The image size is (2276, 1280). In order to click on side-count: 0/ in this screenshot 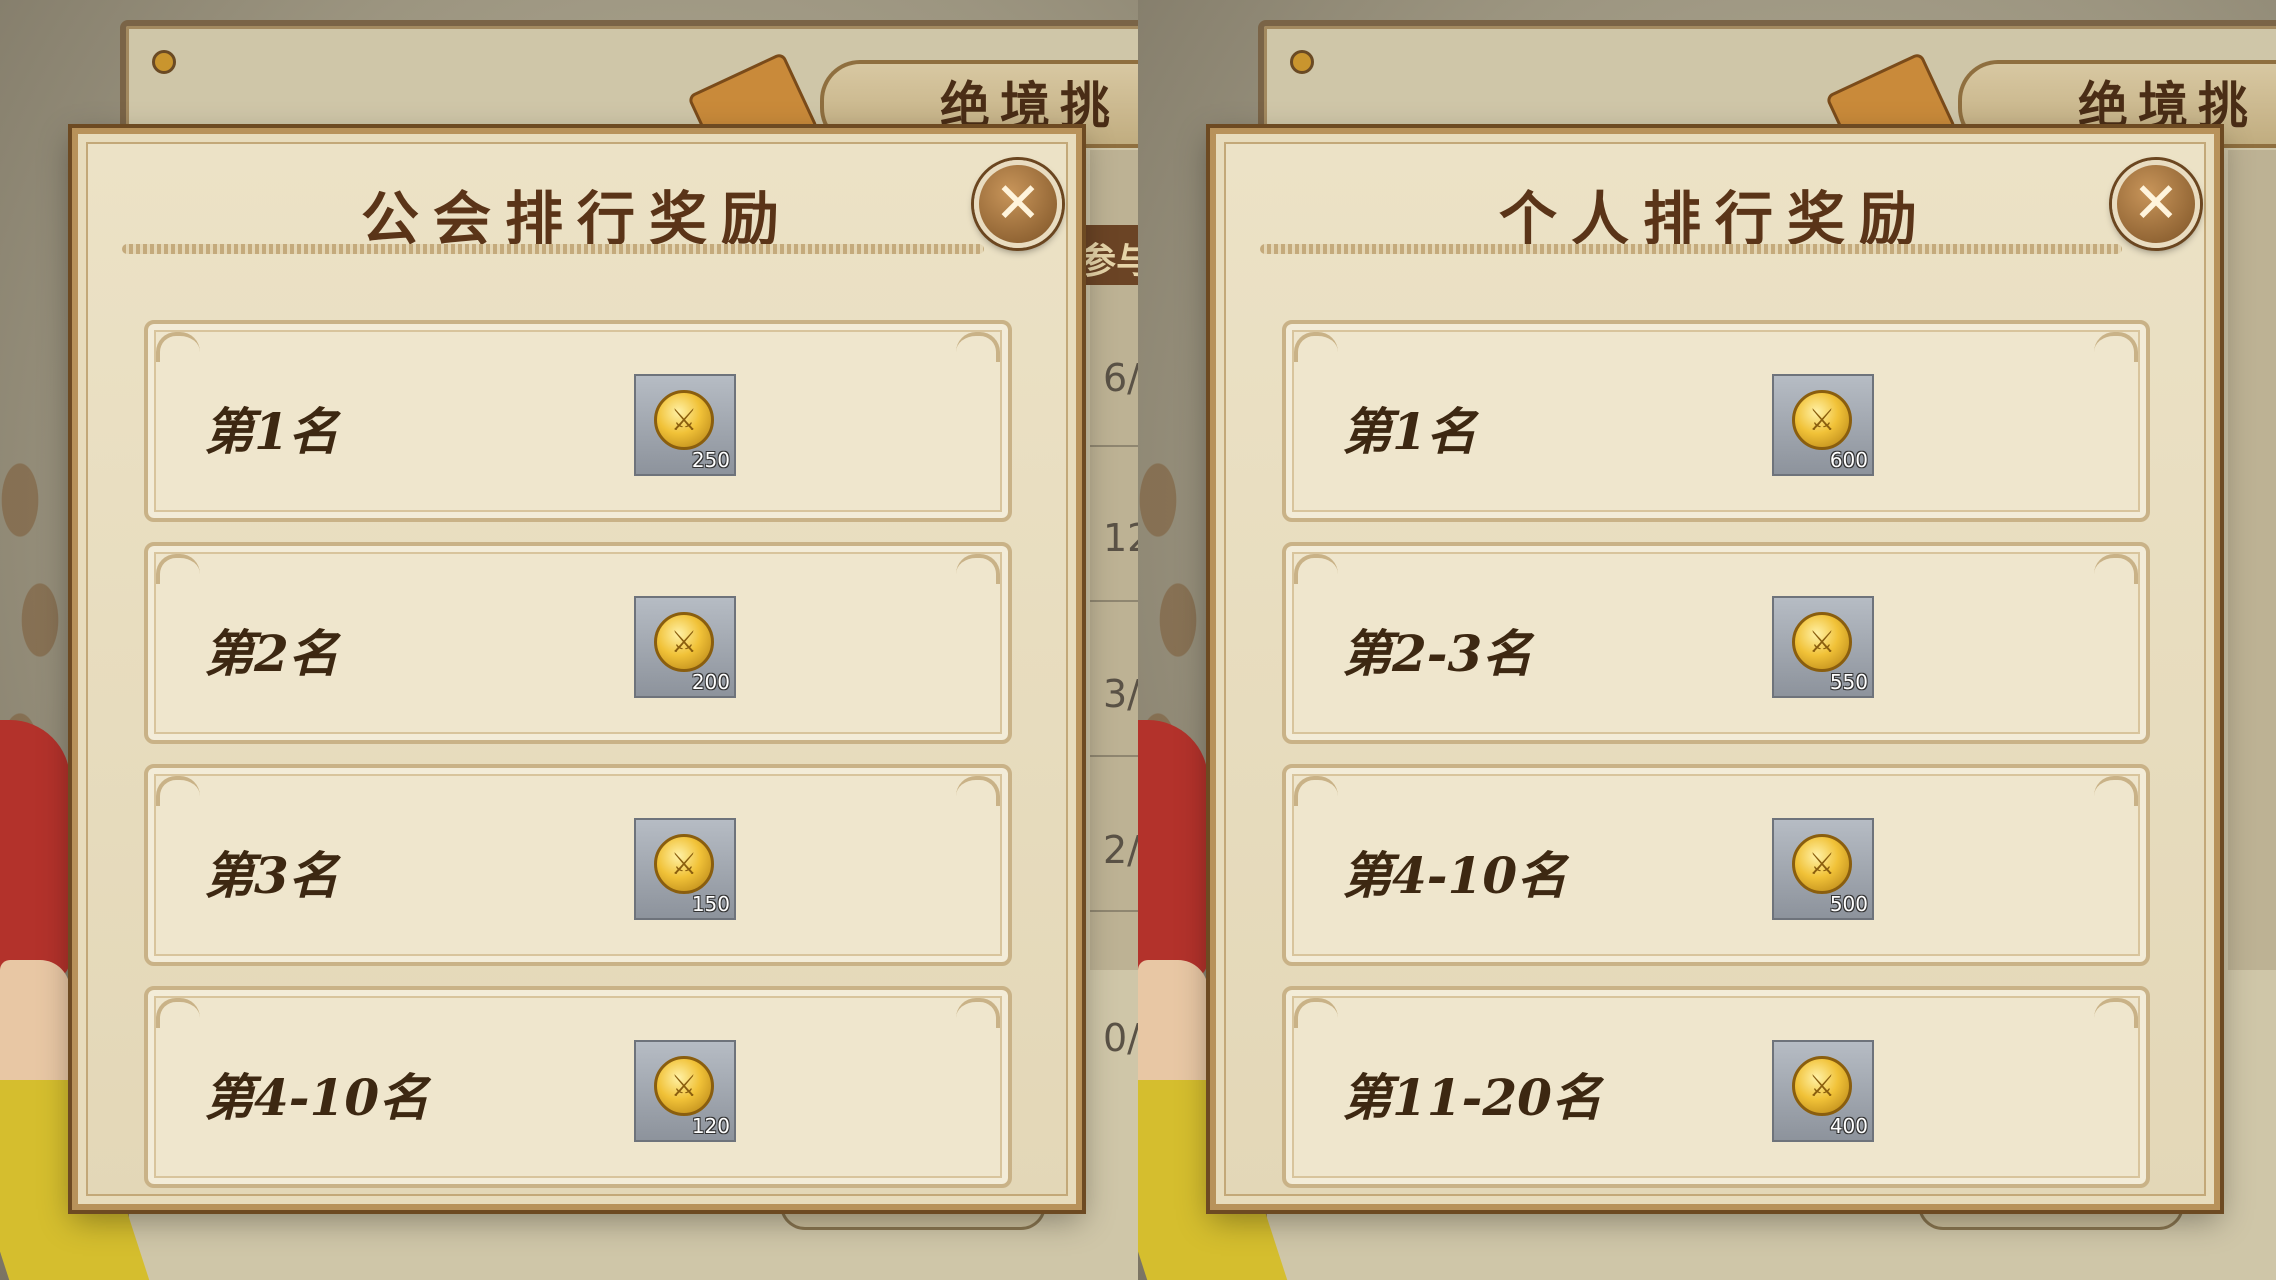, I will do `click(1120, 1038)`.